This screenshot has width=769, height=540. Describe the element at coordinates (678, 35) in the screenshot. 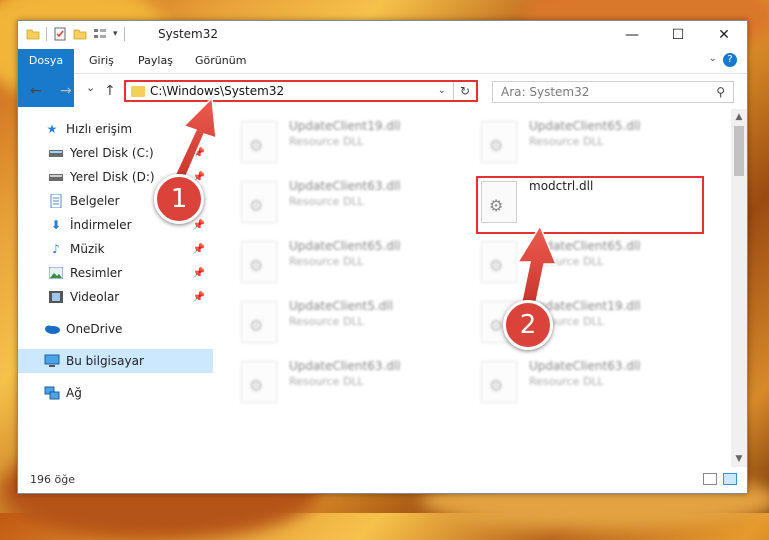

I see `maximize-button: ☐` at that location.